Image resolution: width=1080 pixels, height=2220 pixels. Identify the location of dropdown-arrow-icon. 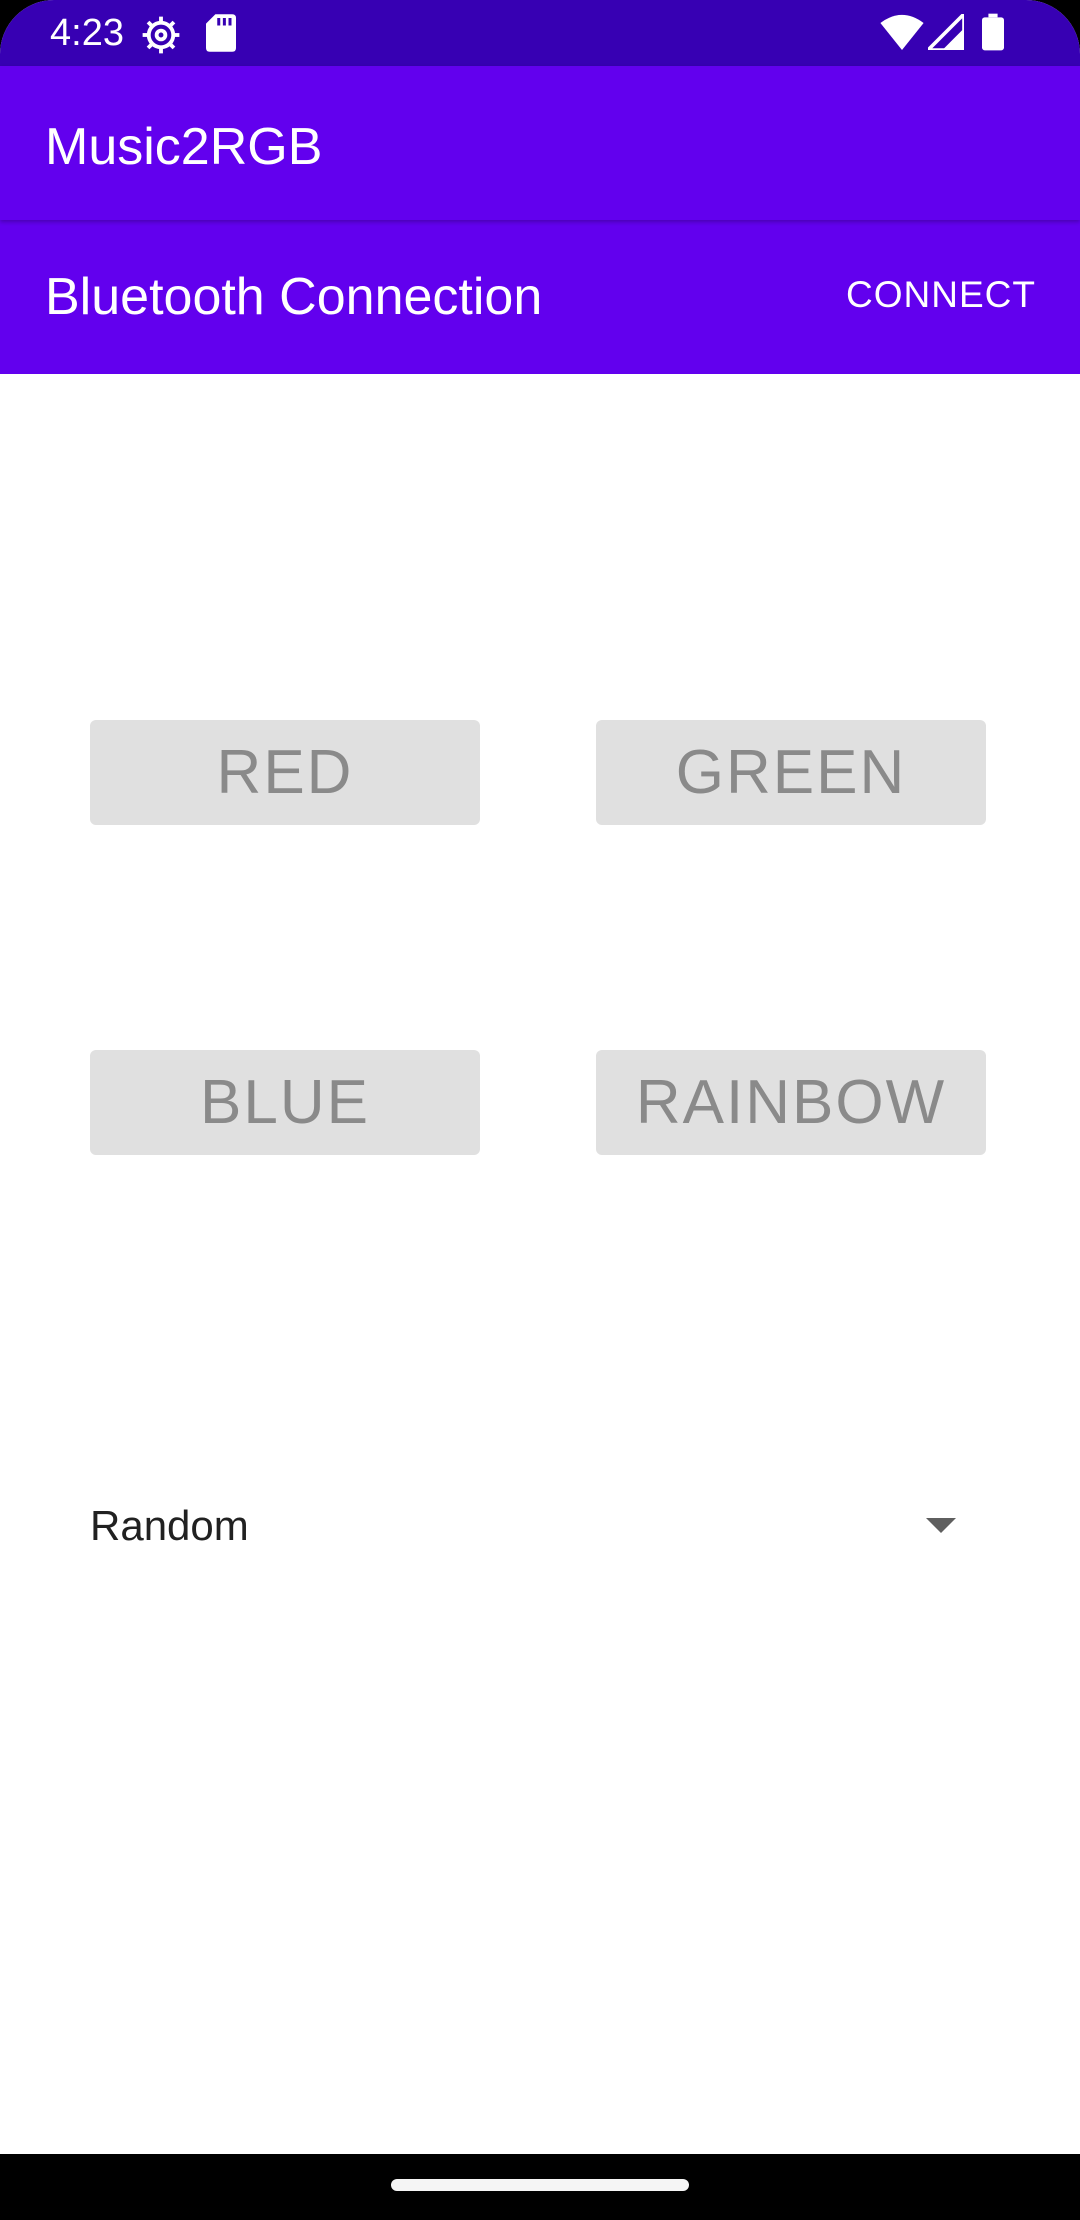
(941, 1525).